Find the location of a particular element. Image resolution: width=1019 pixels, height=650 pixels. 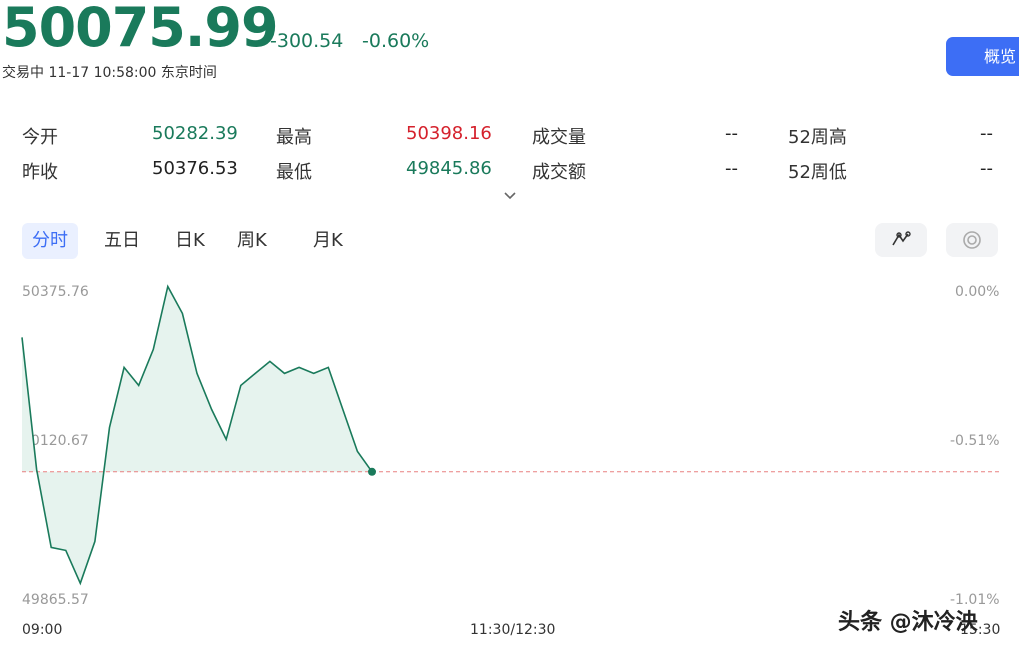

overview-button: 概览 is located at coordinates (982, 56).